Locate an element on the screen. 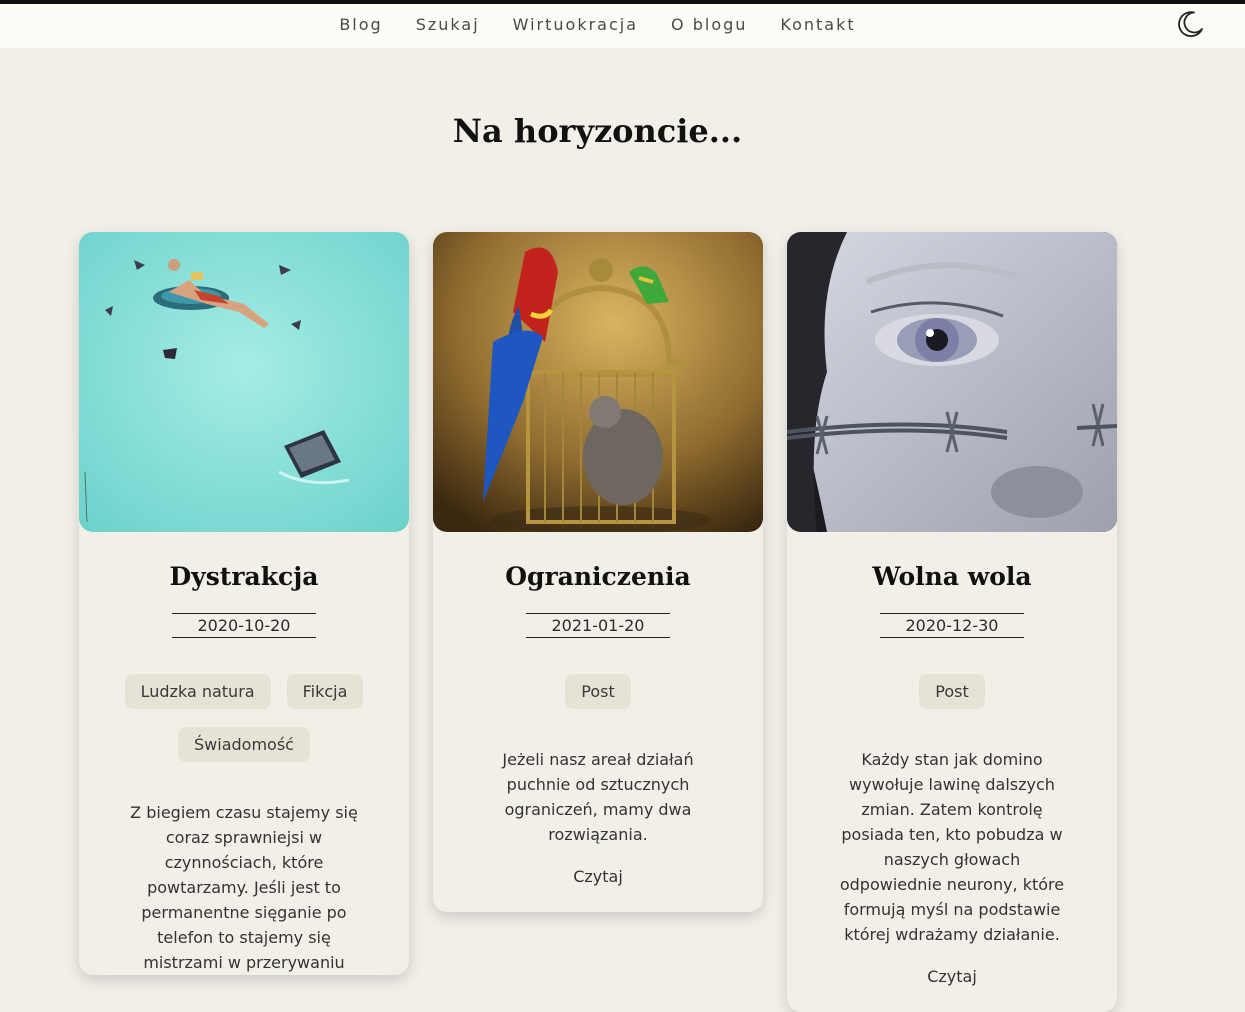  post-date: 2020-10-20 is located at coordinates (244, 625).